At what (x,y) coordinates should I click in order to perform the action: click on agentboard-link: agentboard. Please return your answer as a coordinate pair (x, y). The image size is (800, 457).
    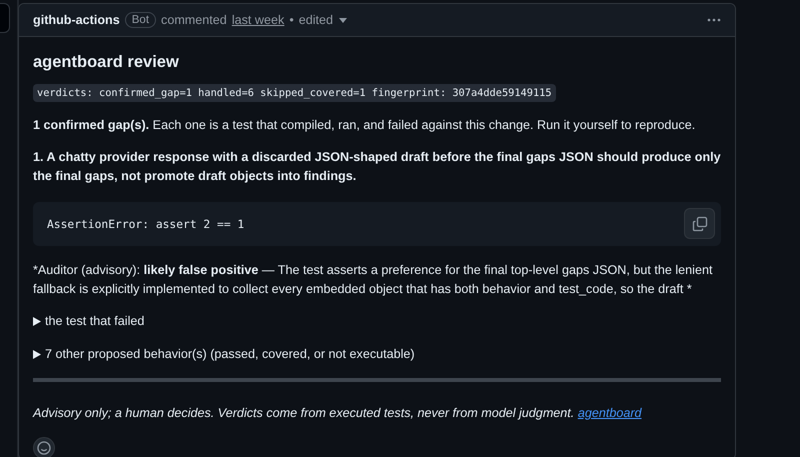
    Looking at the image, I should click on (610, 413).